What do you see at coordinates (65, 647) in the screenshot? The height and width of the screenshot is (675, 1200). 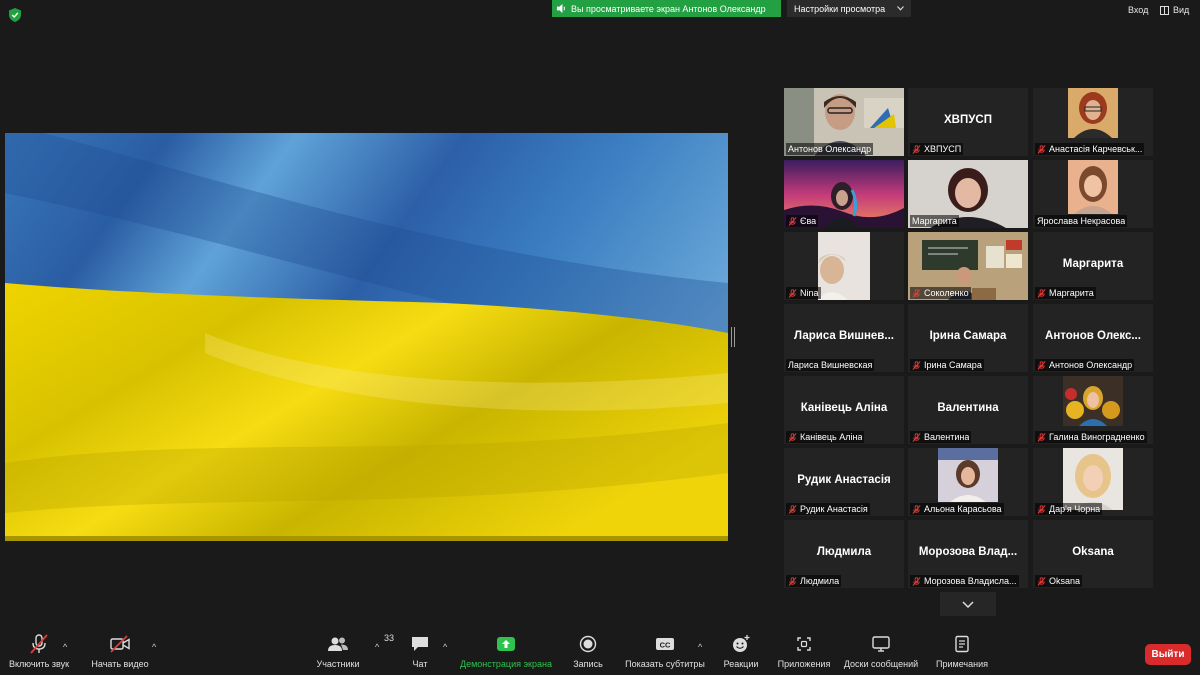 I see `audio-options-caret: ^` at bounding box center [65, 647].